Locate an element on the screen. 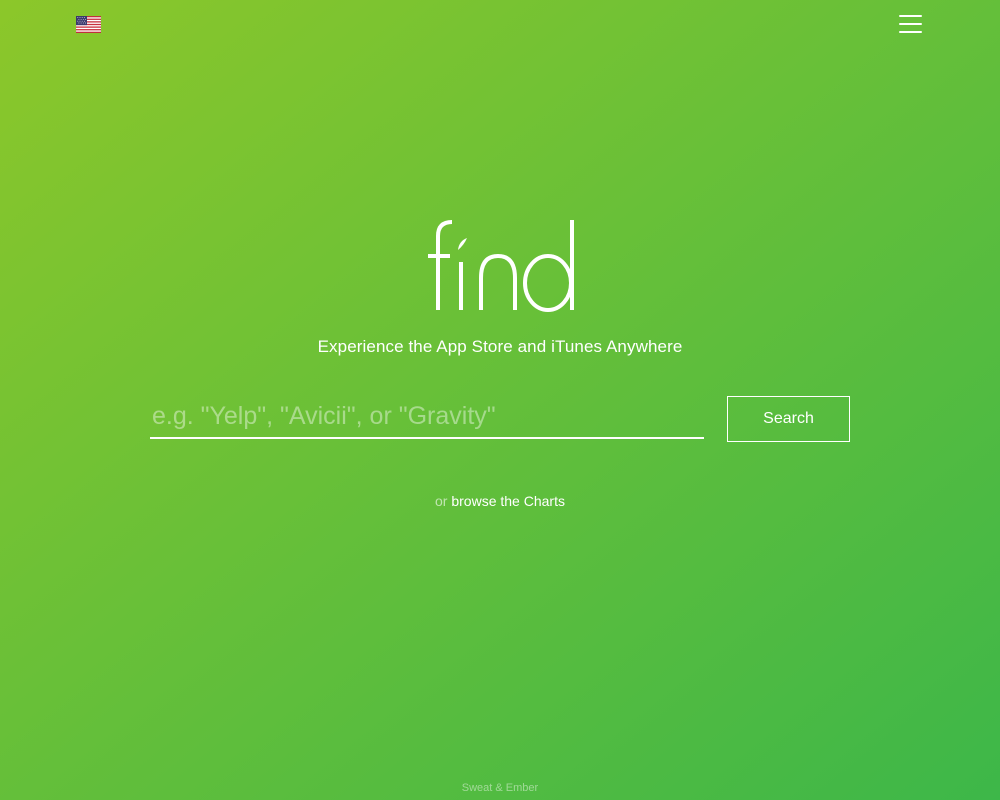 This screenshot has width=1000, height=800. menu-bar-middle is located at coordinates (910, 24).